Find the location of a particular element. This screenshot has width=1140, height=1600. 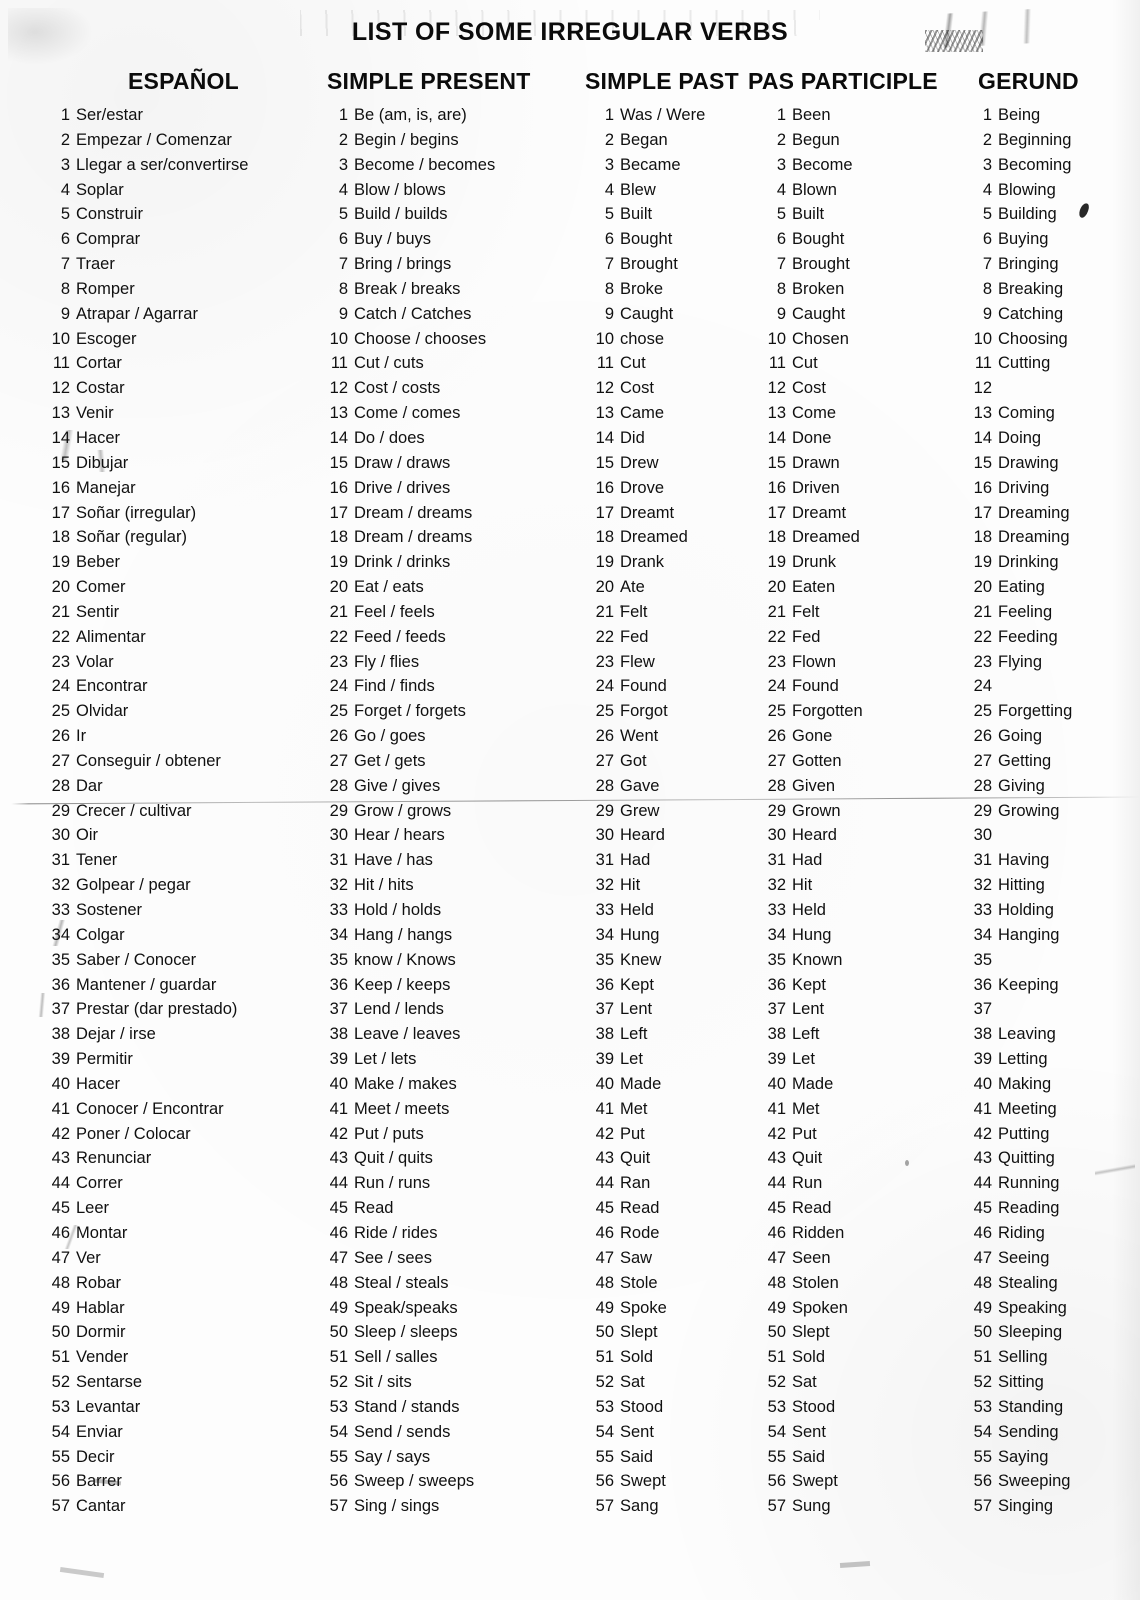

row-number: 31 is located at coordinates (776, 860).